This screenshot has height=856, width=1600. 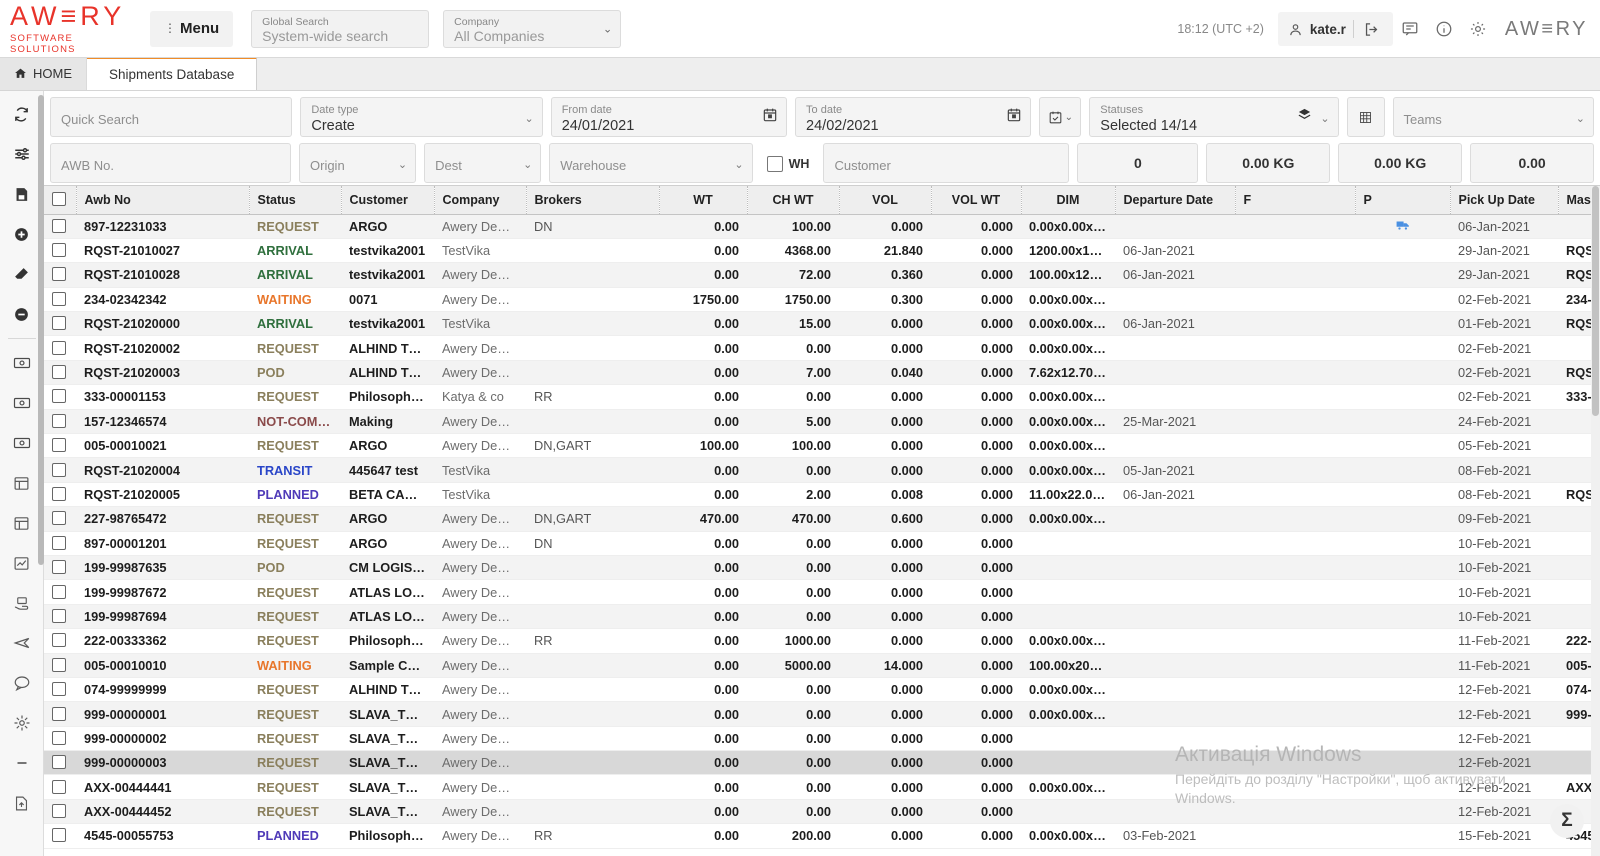 I want to click on warehouse-select: Warehouse ⌄, so click(x=651, y=163).